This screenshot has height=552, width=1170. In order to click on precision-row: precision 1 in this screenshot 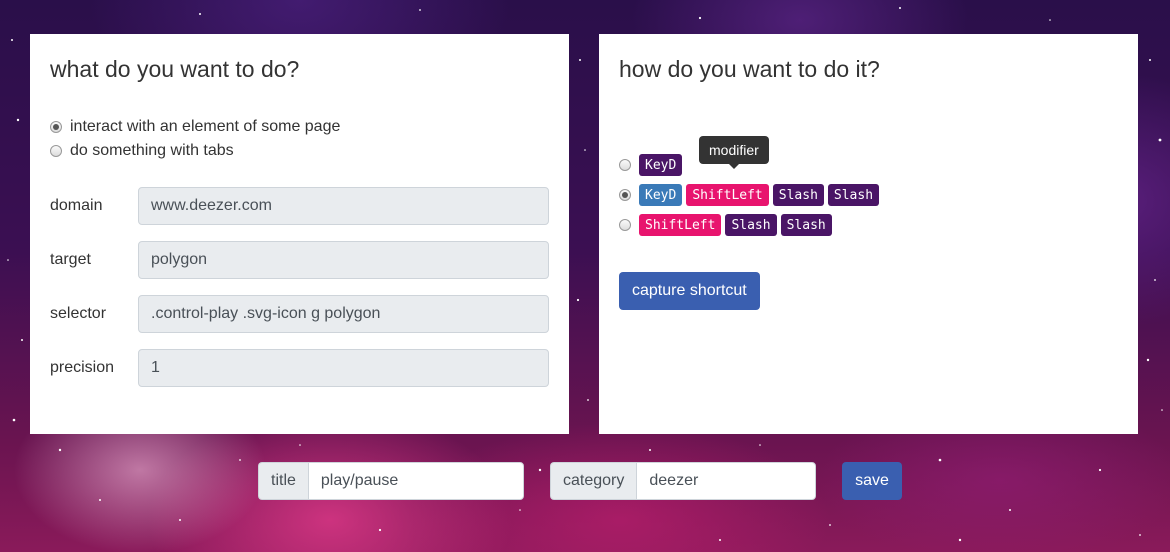, I will do `click(299, 368)`.